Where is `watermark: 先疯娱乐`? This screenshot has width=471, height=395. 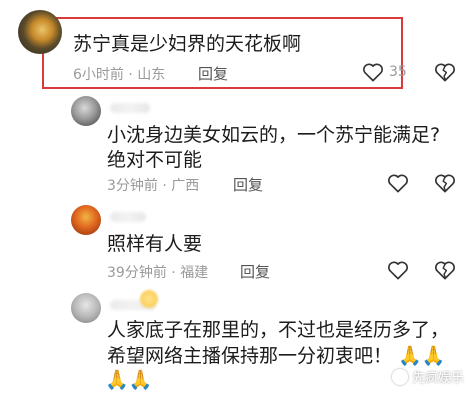
watermark: 先疯娱乐 is located at coordinates (427, 376).